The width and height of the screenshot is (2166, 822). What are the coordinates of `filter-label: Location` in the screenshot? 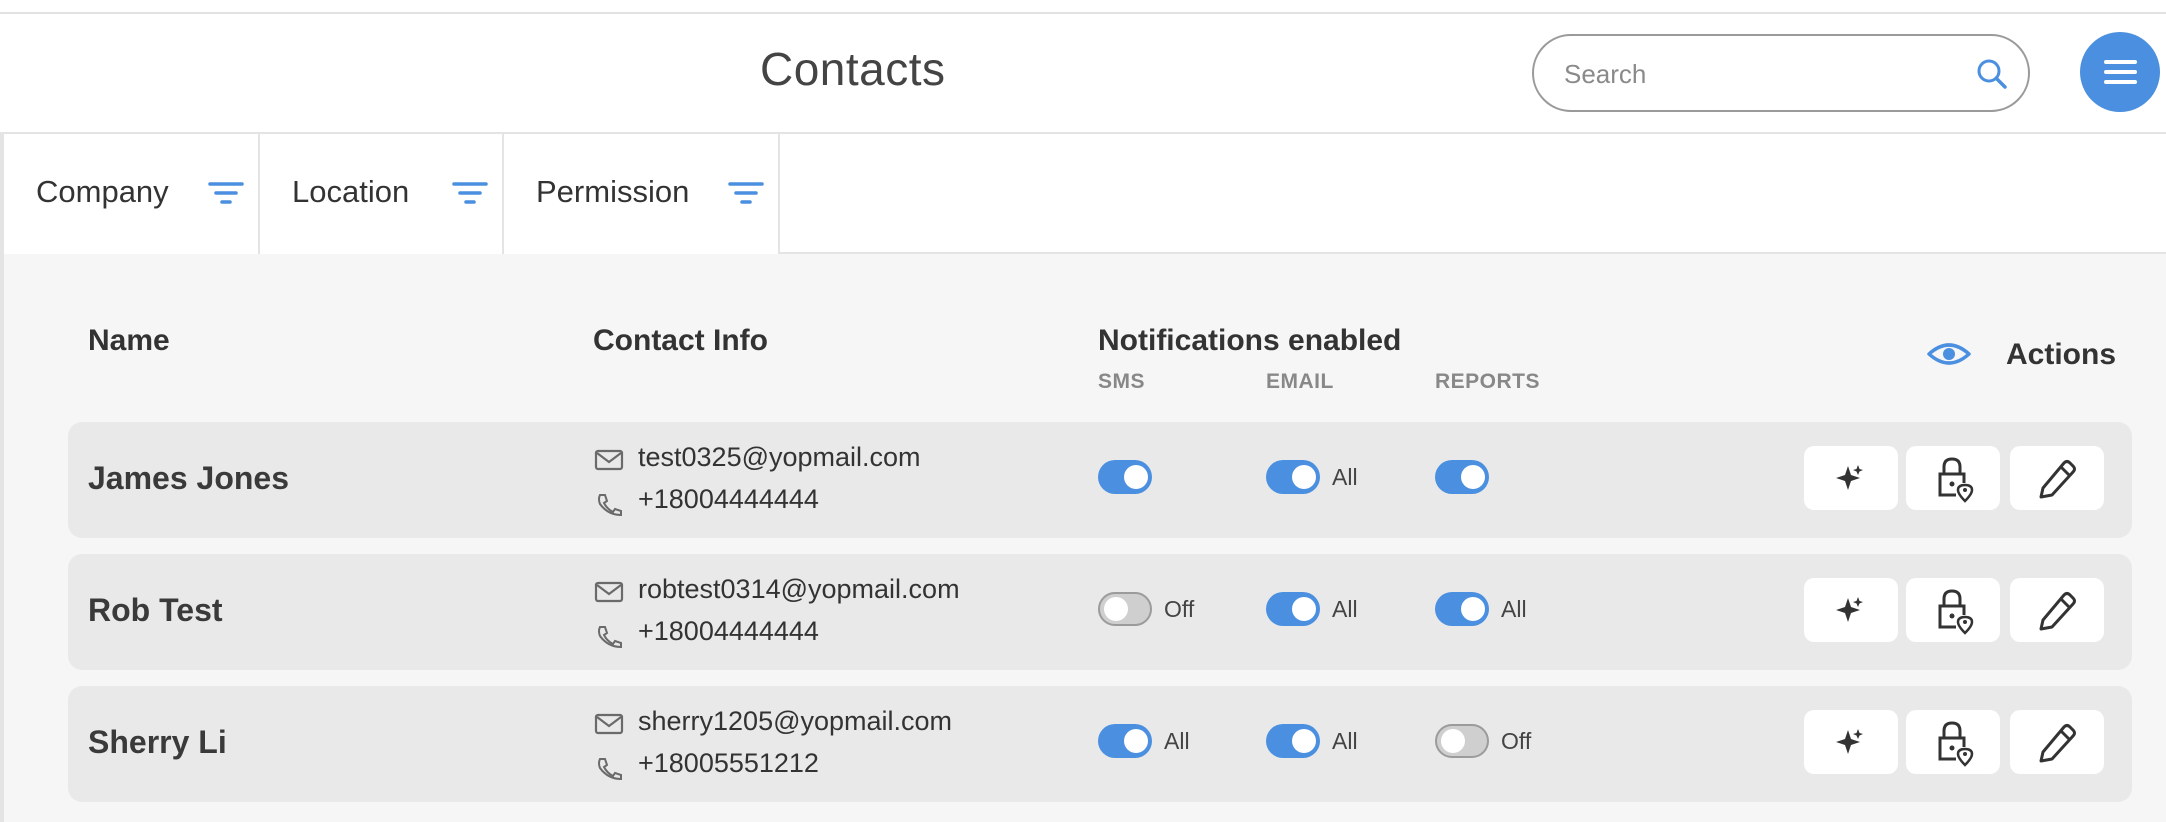 It's located at (351, 191).